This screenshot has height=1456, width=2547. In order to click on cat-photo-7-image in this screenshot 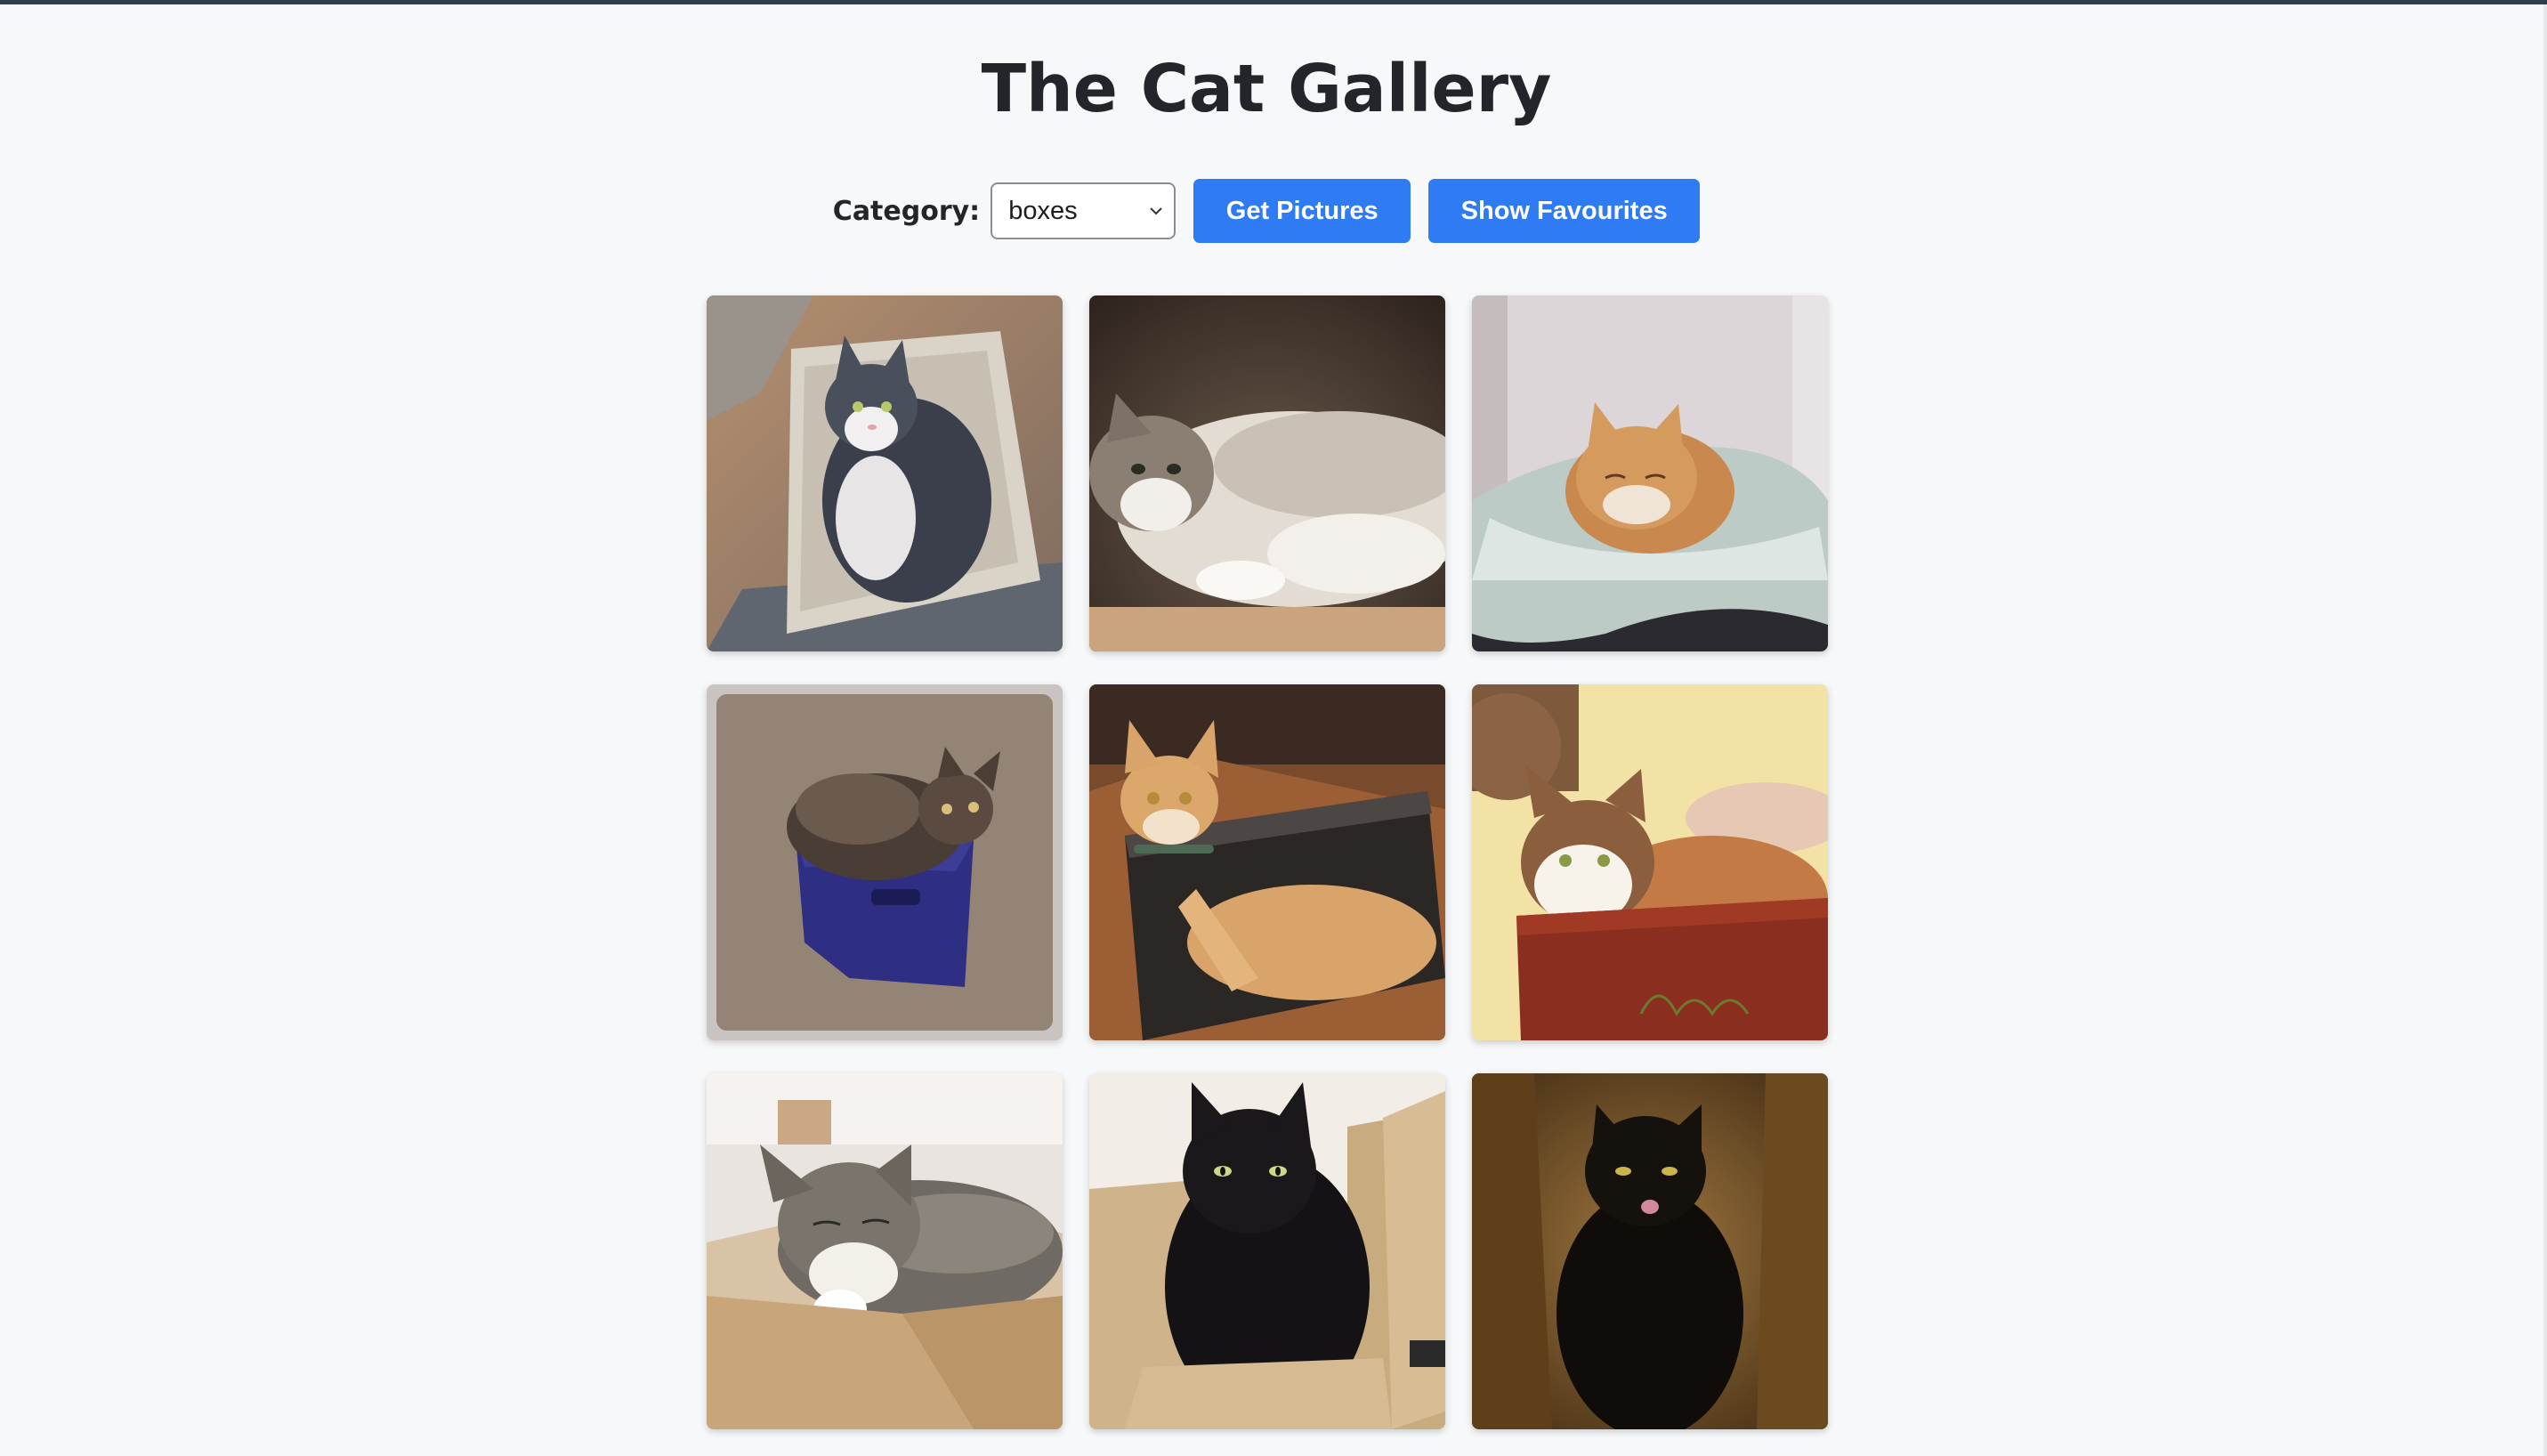, I will do `click(885, 1251)`.